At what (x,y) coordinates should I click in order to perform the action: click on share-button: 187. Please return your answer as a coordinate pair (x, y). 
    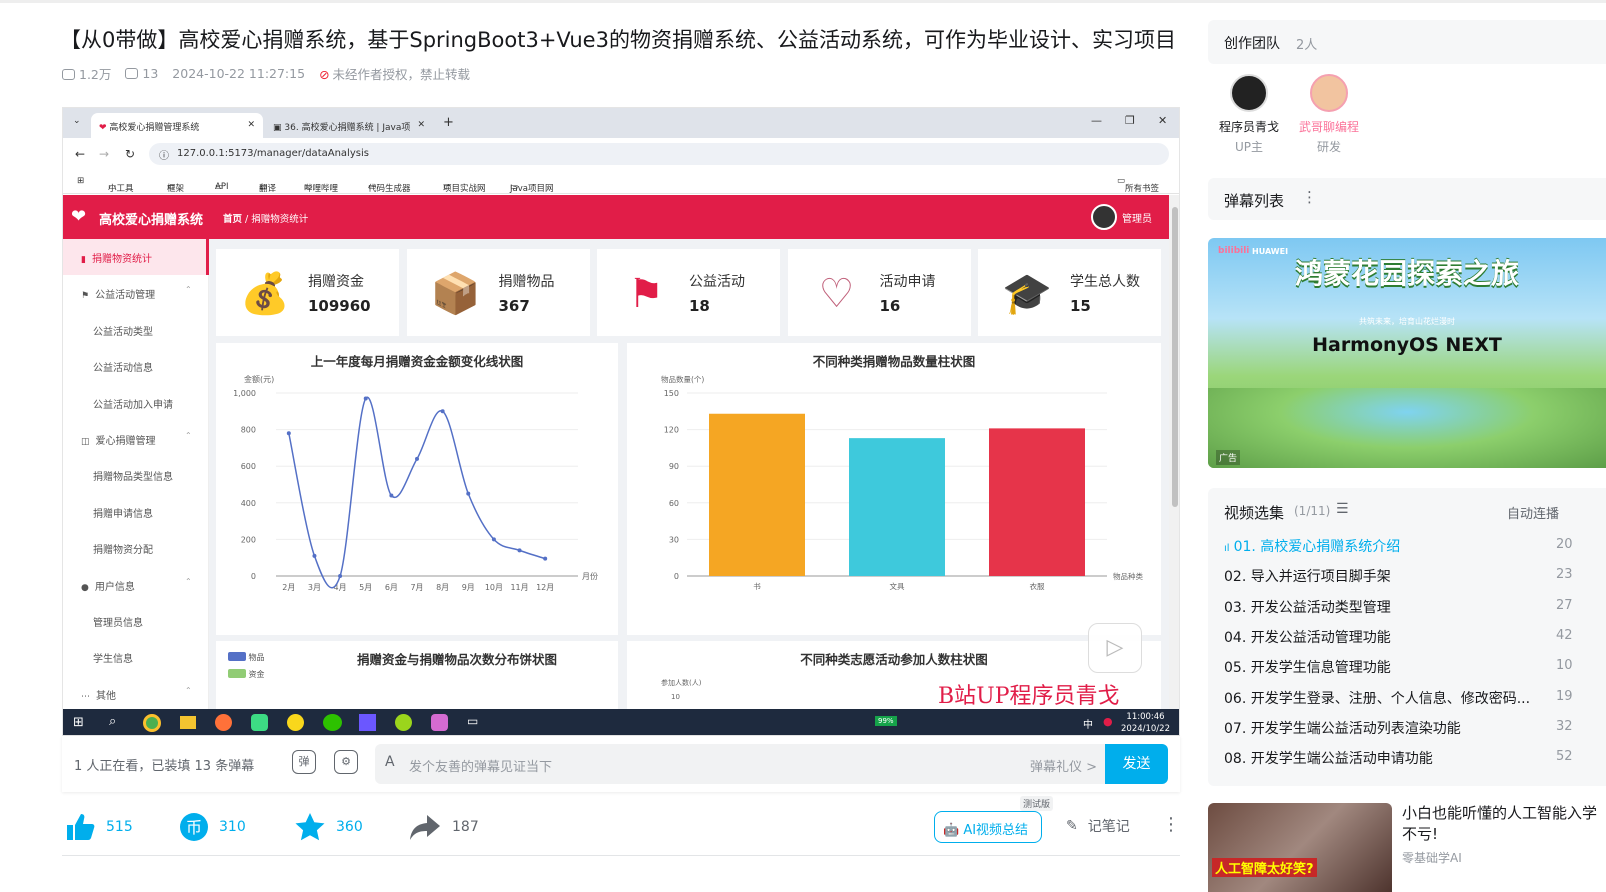
    Looking at the image, I should click on (443, 827).